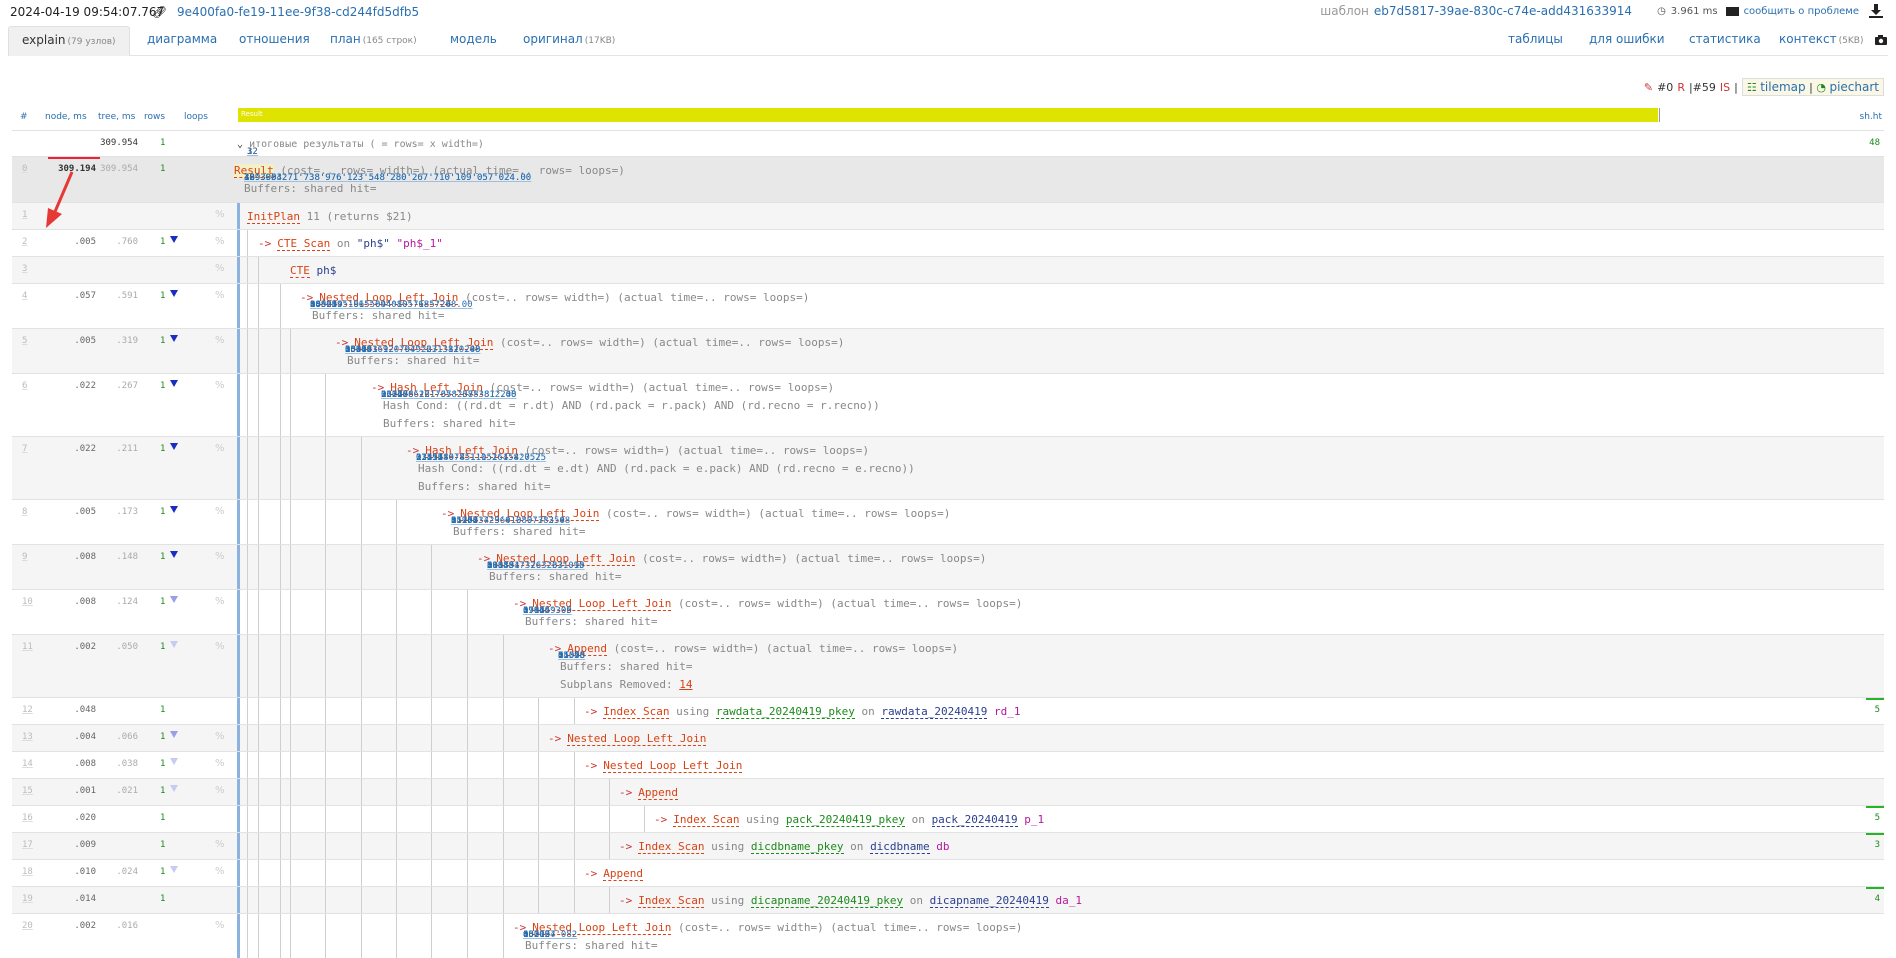  I want to click on row-num: 16, so click(27, 818).